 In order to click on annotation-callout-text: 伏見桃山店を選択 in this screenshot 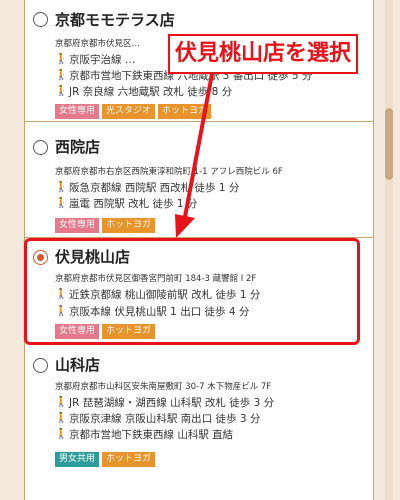, I will do `click(262, 53)`.